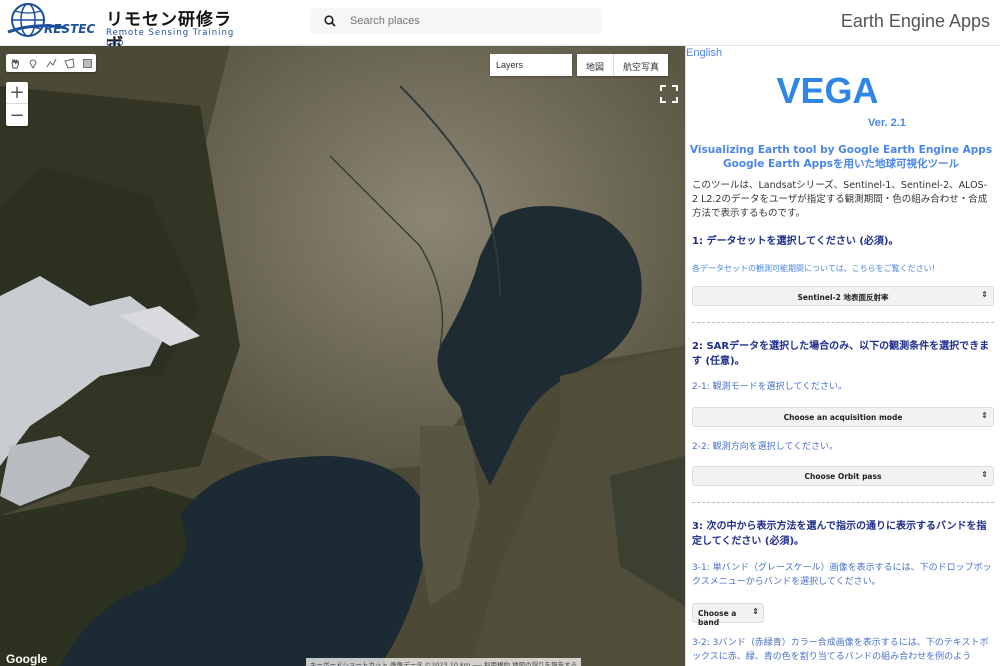  Describe the element at coordinates (816, 268) in the screenshot. I see `observation-period-link: 各データセットの観測可能期間については、こちらをご覧ください！` at that location.